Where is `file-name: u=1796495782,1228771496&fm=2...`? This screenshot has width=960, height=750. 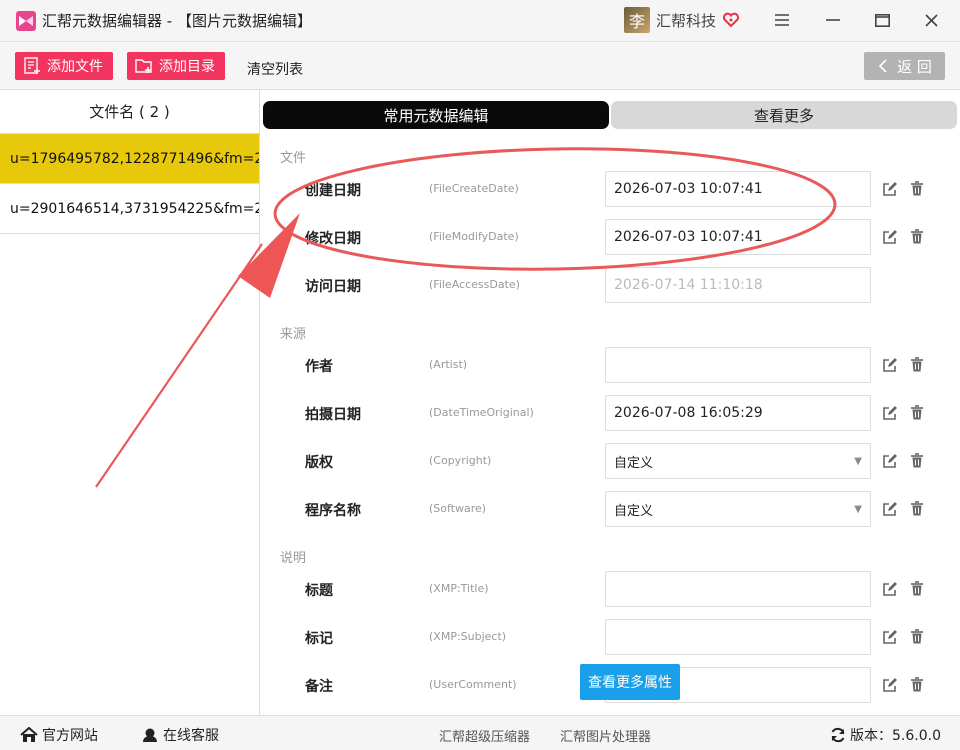 file-name: u=1796495782,1228771496&fm=2... is located at coordinates (134, 158).